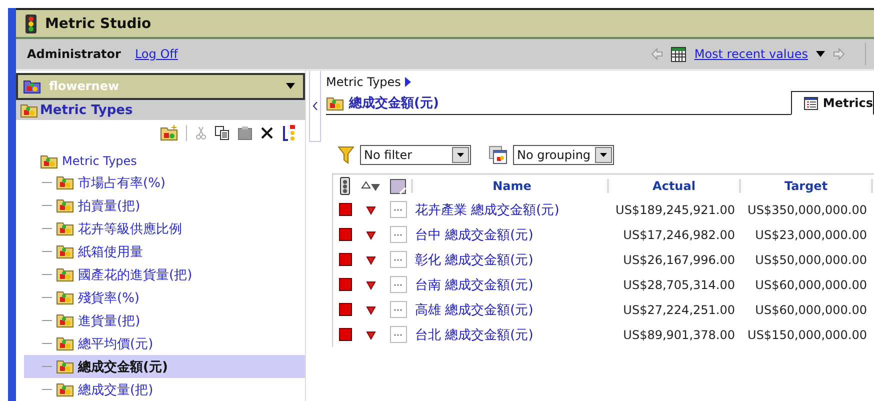  What do you see at coordinates (164, 228) in the screenshot?
I see `tree-item: 花卉等級供應比例` at bounding box center [164, 228].